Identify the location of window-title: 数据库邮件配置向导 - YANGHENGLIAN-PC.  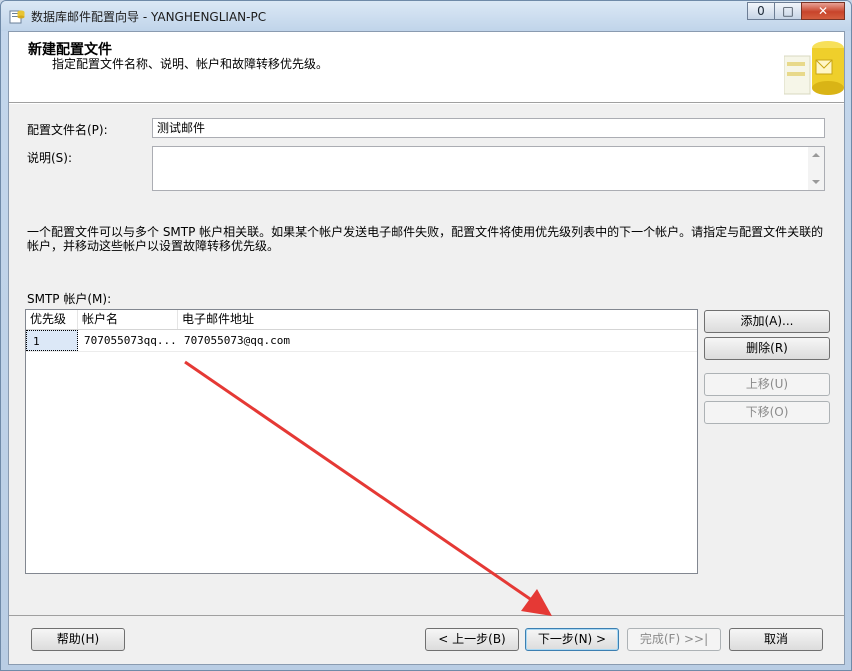
(149, 17).